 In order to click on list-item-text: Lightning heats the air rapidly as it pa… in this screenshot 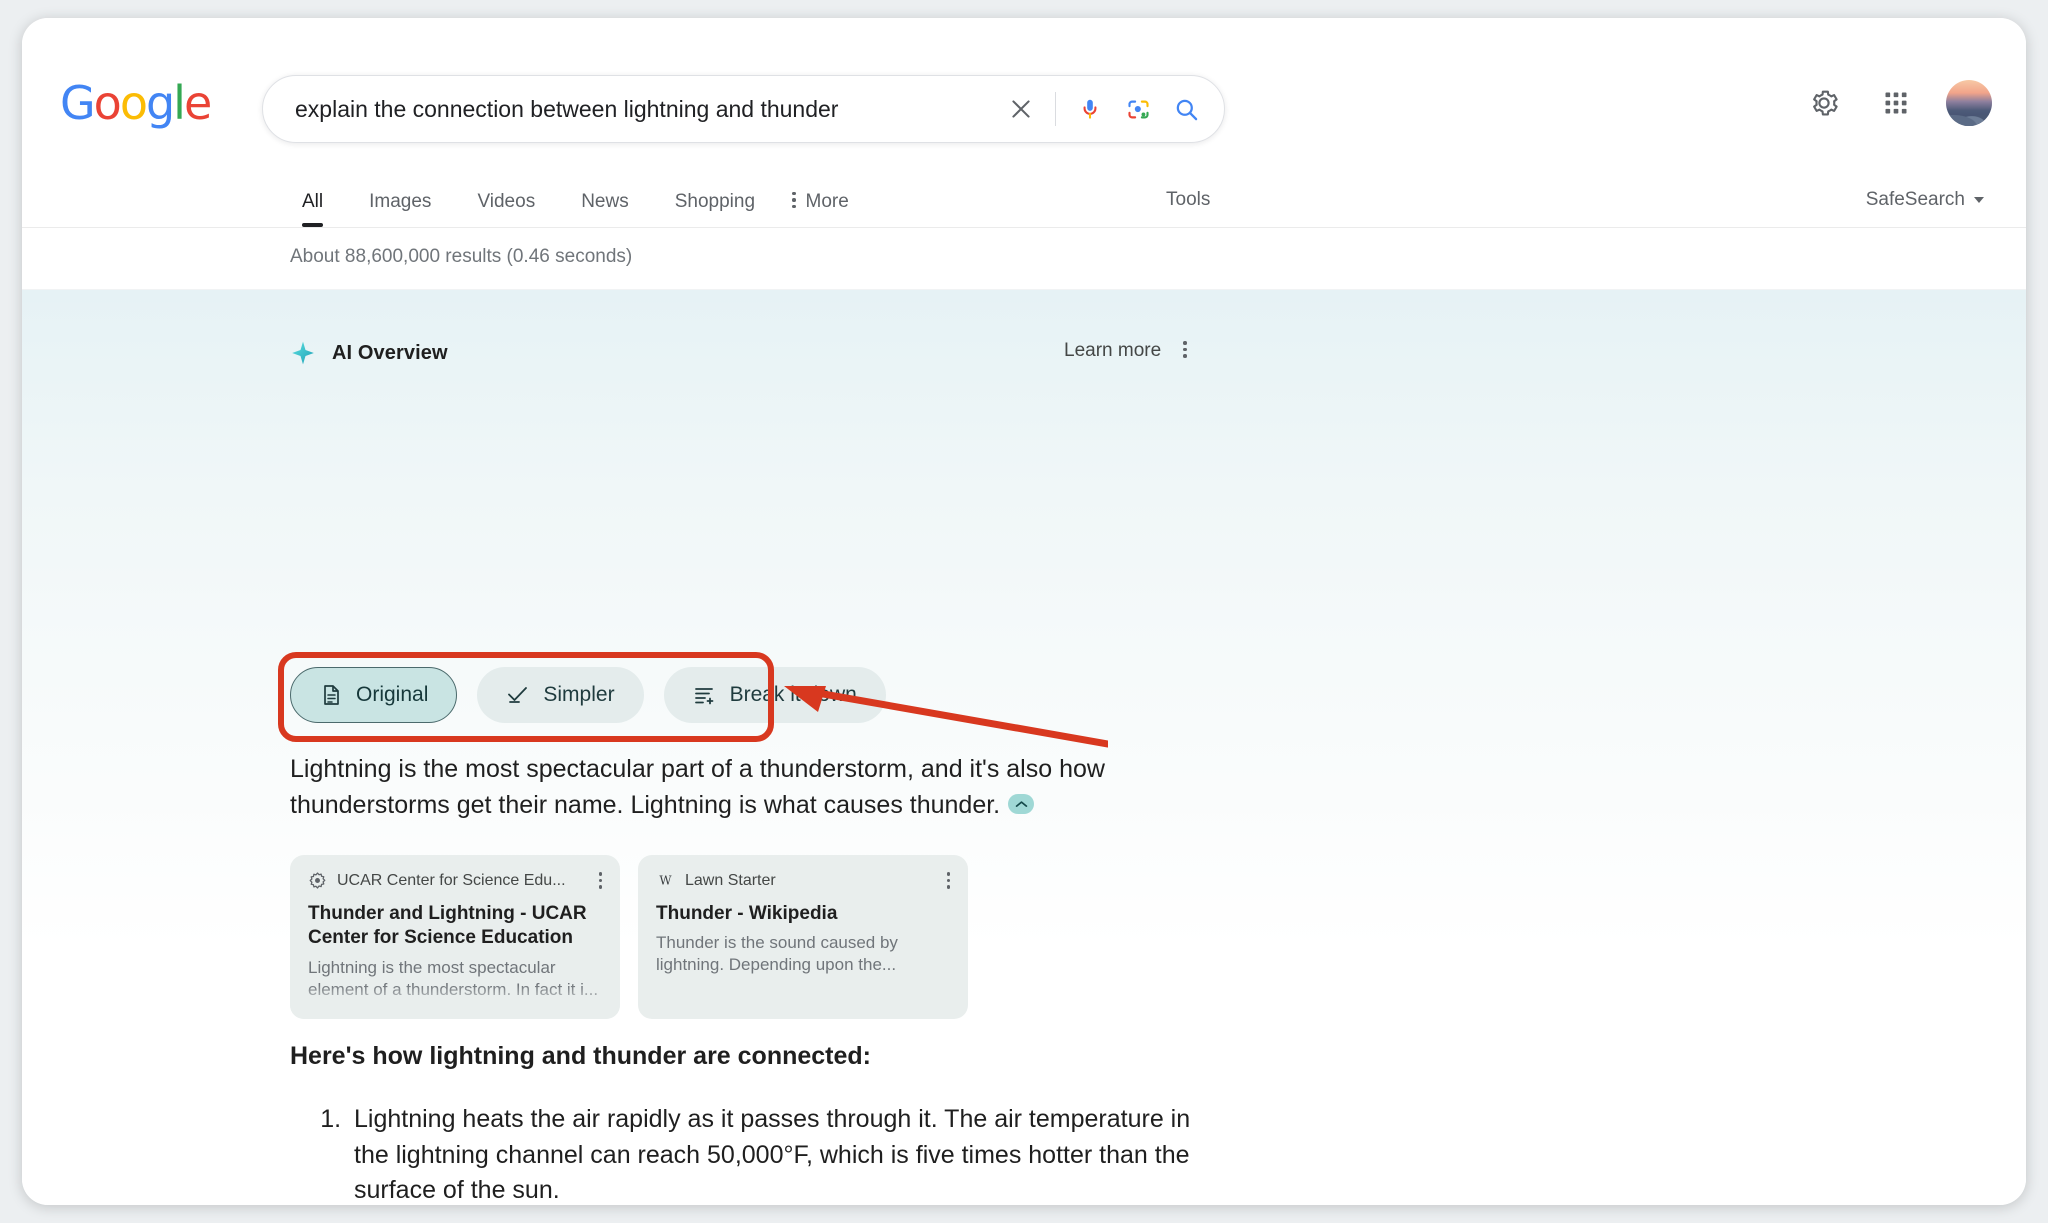, I will do `click(772, 1154)`.